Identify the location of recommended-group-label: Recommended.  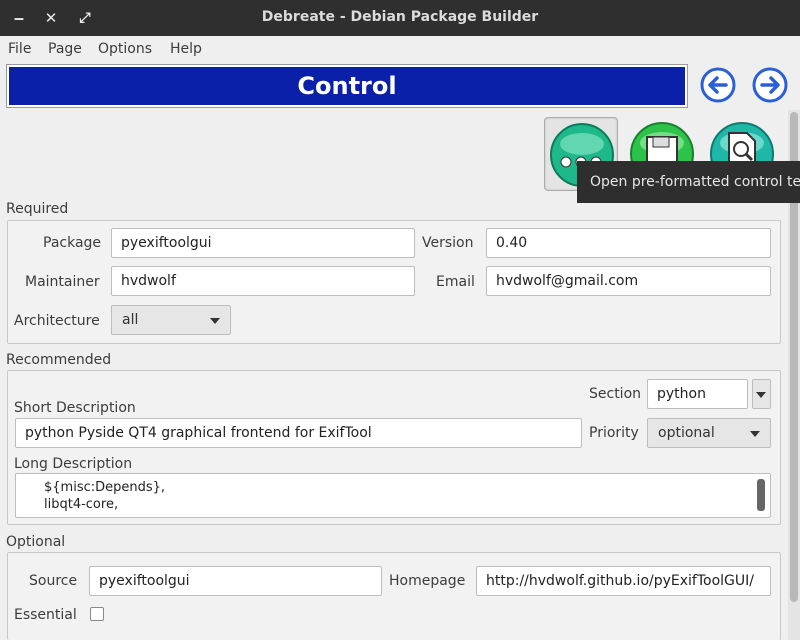
(59, 360).